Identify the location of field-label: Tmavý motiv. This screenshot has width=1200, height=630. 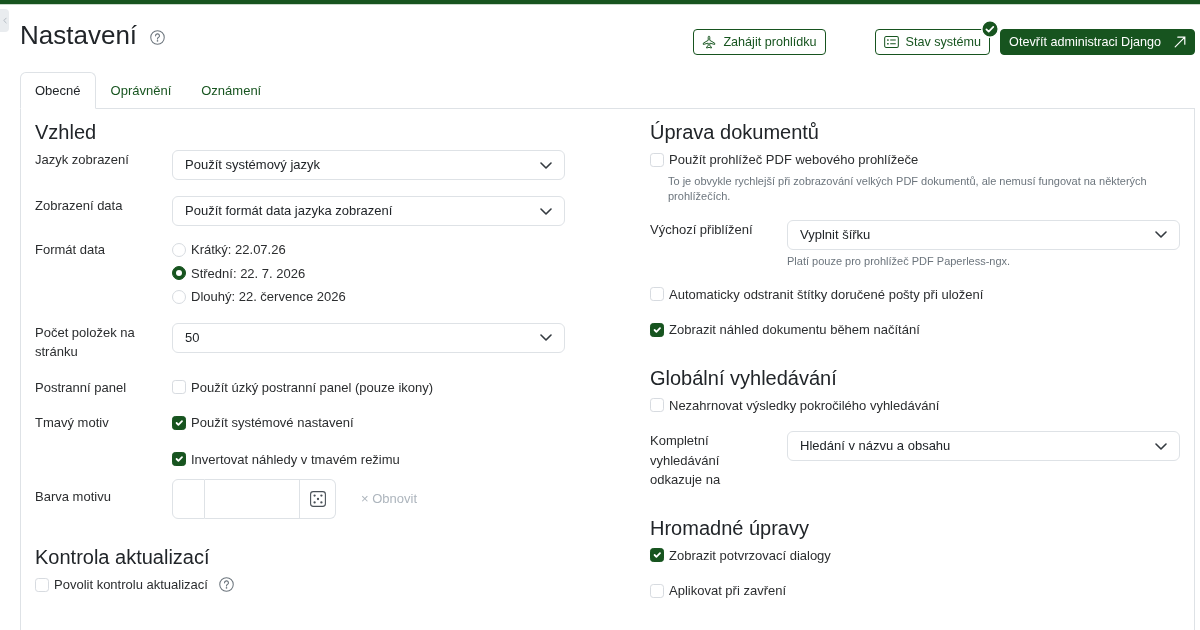
(72, 423).